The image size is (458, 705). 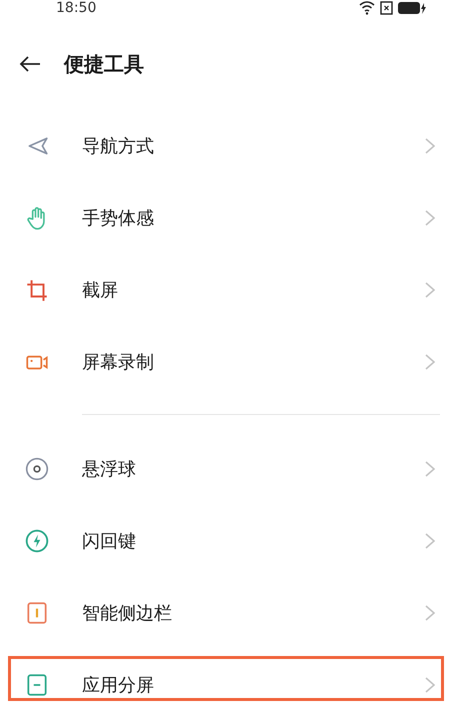 I want to click on setting-item: 截屏, so click(x=253, y=290).